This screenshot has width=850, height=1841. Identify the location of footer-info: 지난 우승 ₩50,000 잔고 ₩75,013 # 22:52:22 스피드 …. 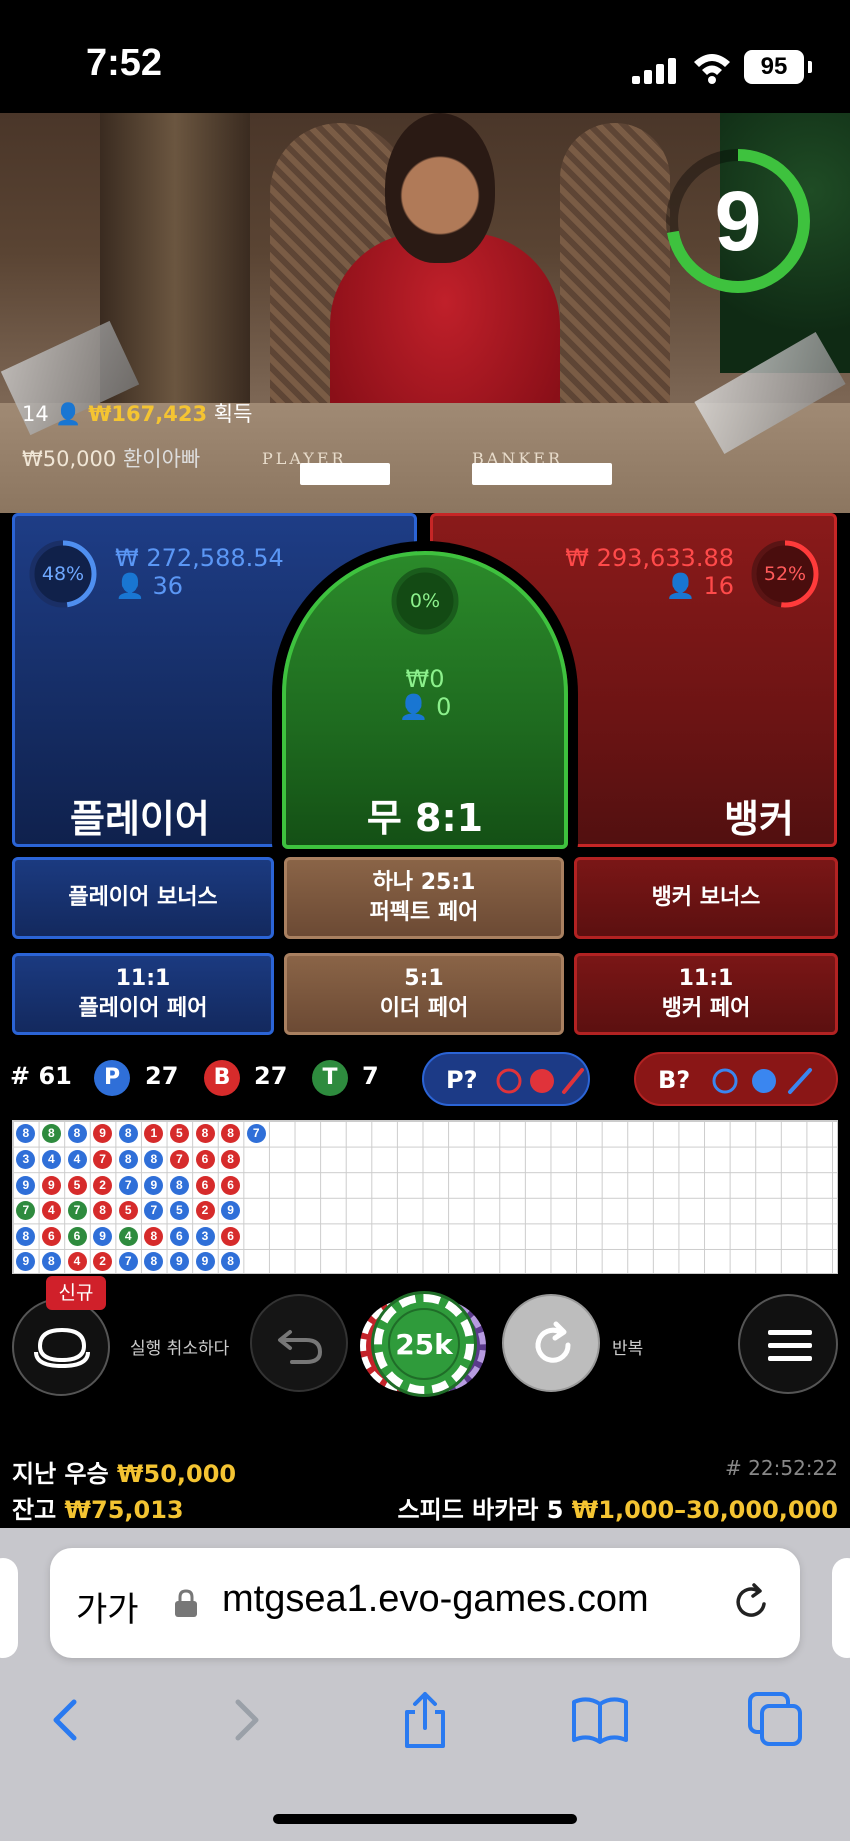
(425, 1486).